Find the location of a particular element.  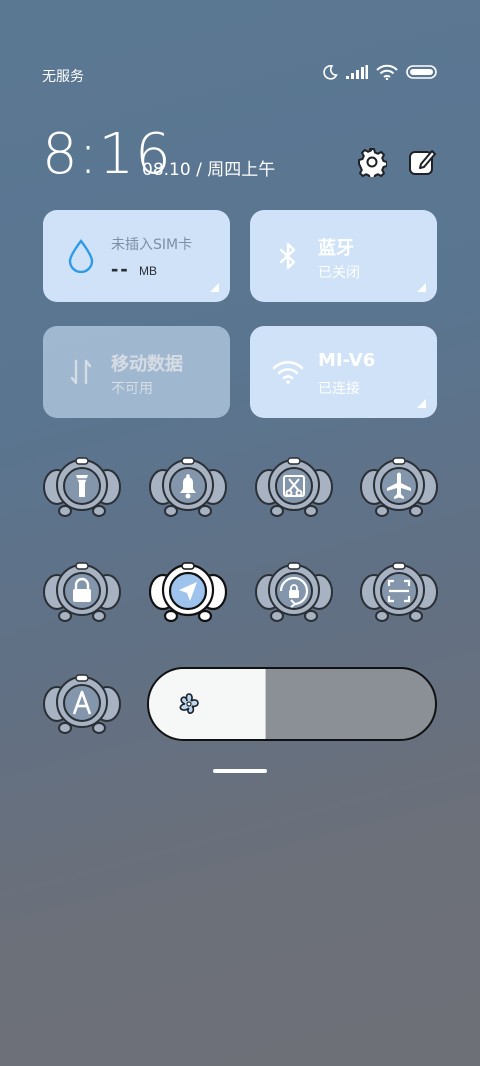

screenshot-toggle is located at coordinates (294, 487).